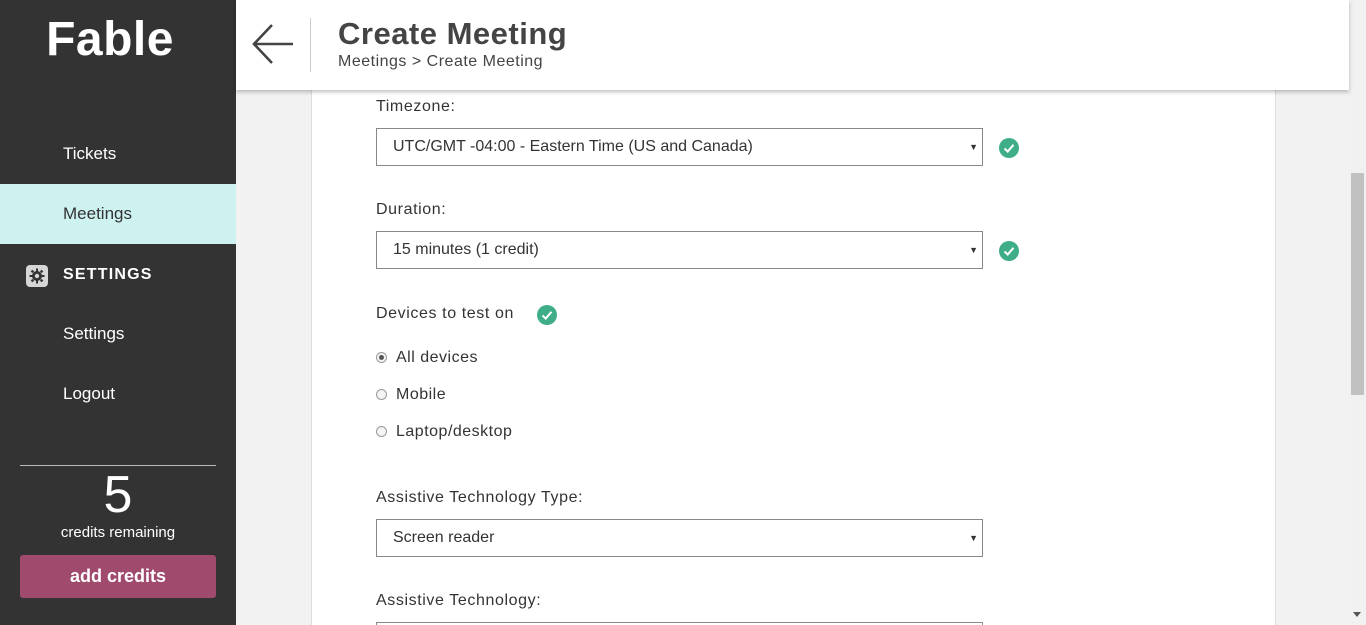  I want to click on sidebar-item-logout: Logout, so click(118, 394).